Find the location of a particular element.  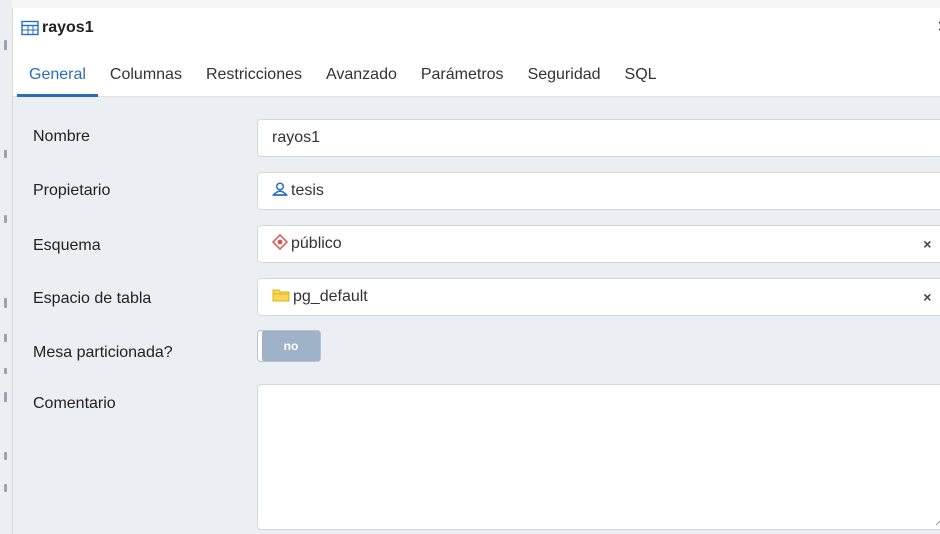

particionada-label: Mesa particionada? is located at coordinates (103, 352).